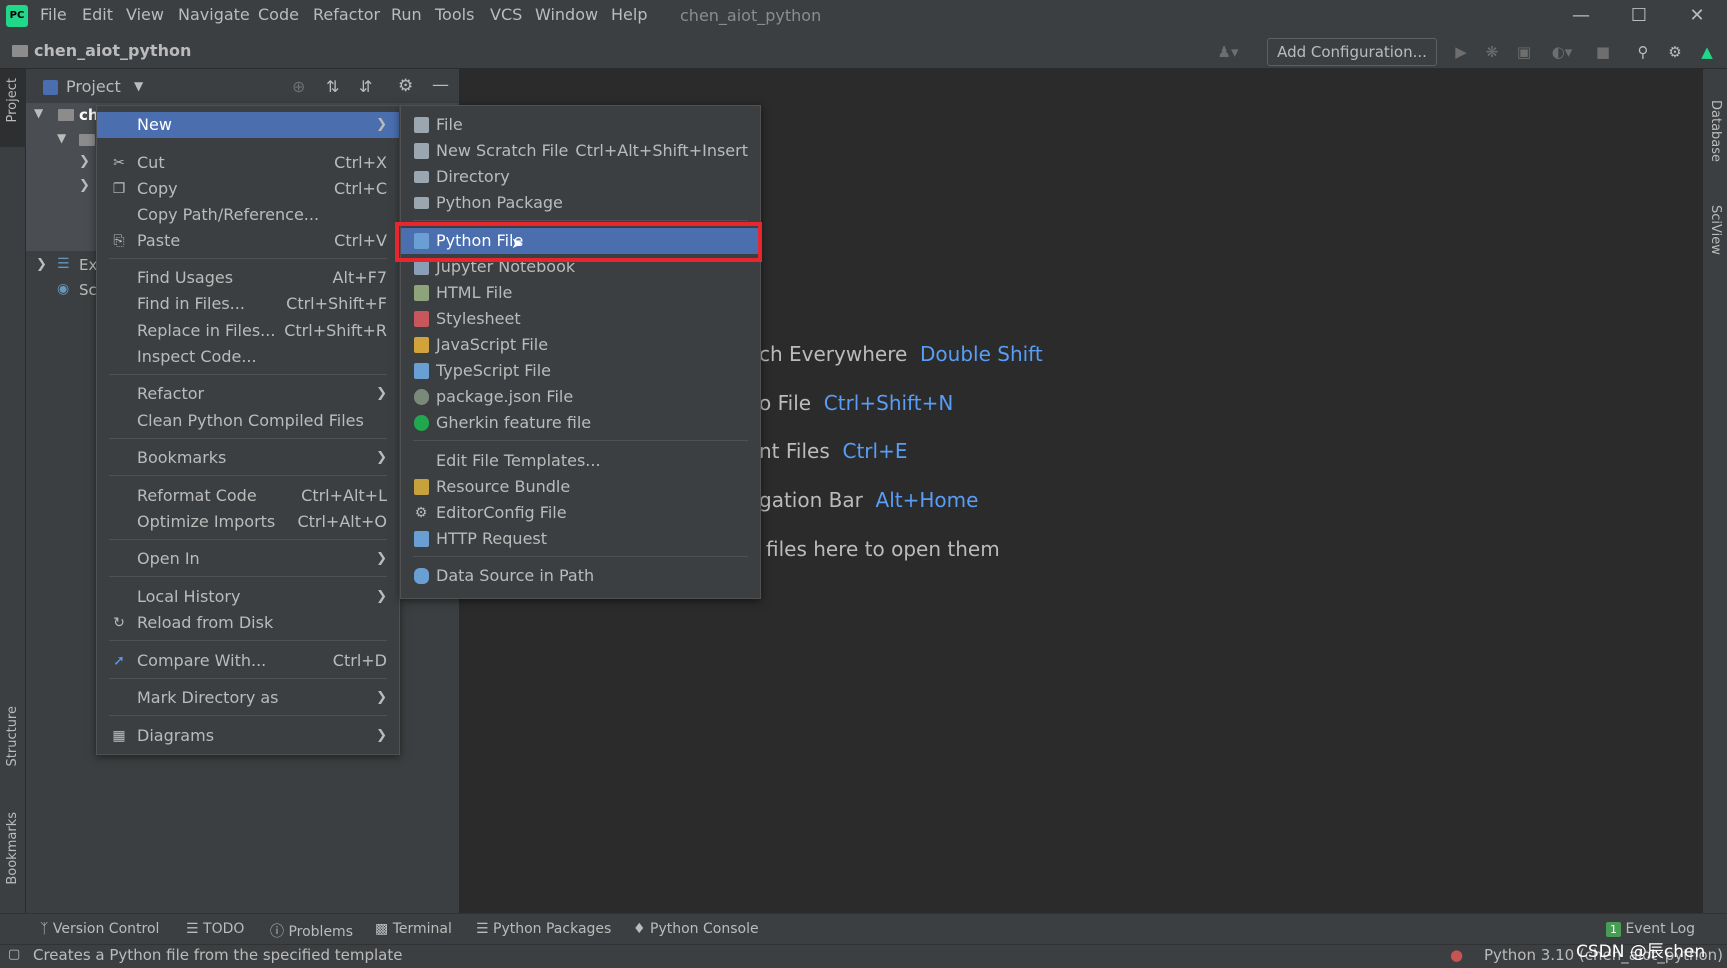 The image size is (1727, 968). Describe the element at coordinates (248, 496) in the screenshot. I see `menu-reformat-code: Reformat Code Ctrl+Alt+L` at that location.